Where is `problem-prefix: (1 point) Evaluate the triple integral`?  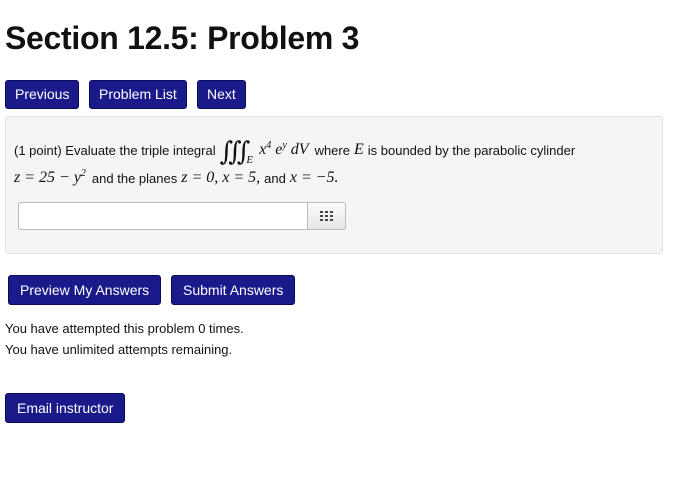
problem-prefix: (1 point) Evaluate the triple integral is located at coordinates (115, 150).